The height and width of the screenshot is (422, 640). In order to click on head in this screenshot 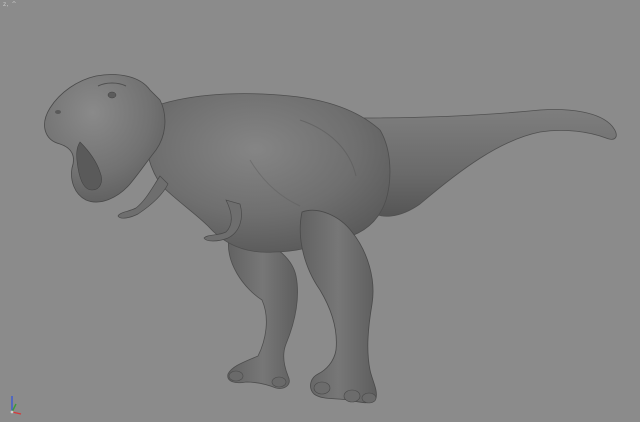, I will do `click(105, 138)`.